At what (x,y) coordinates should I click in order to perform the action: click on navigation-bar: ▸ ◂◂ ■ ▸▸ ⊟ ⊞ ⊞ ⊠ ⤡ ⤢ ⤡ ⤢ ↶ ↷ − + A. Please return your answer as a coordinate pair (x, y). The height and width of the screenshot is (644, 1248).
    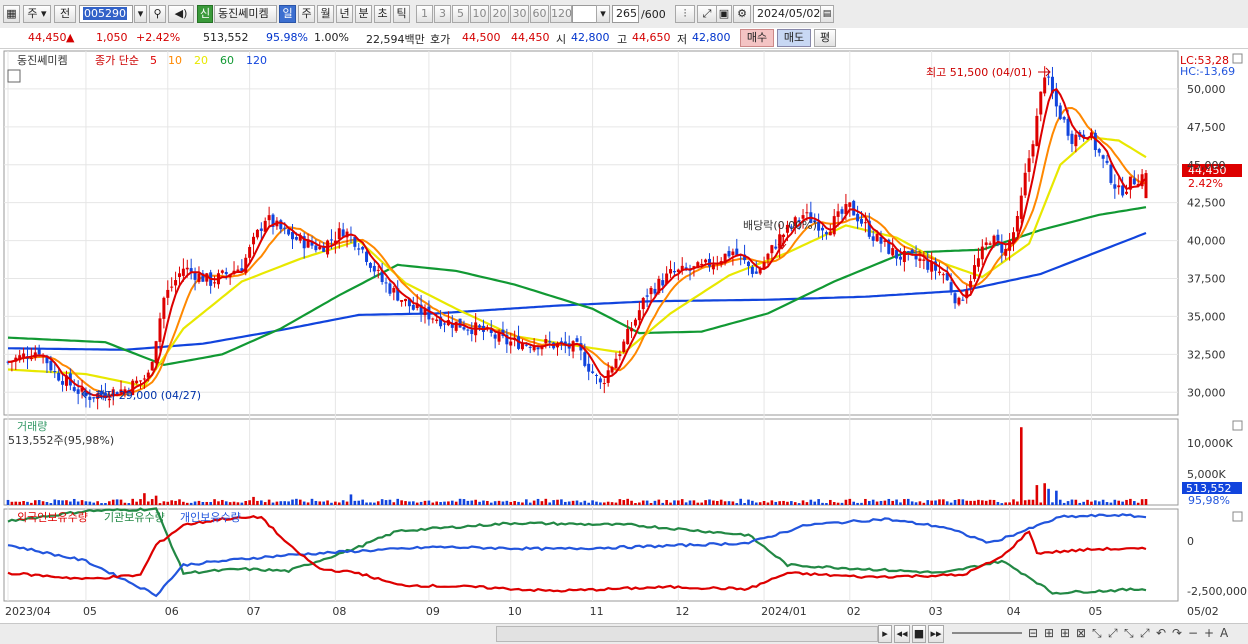
    Looking at the image, I should click on (624, 633).